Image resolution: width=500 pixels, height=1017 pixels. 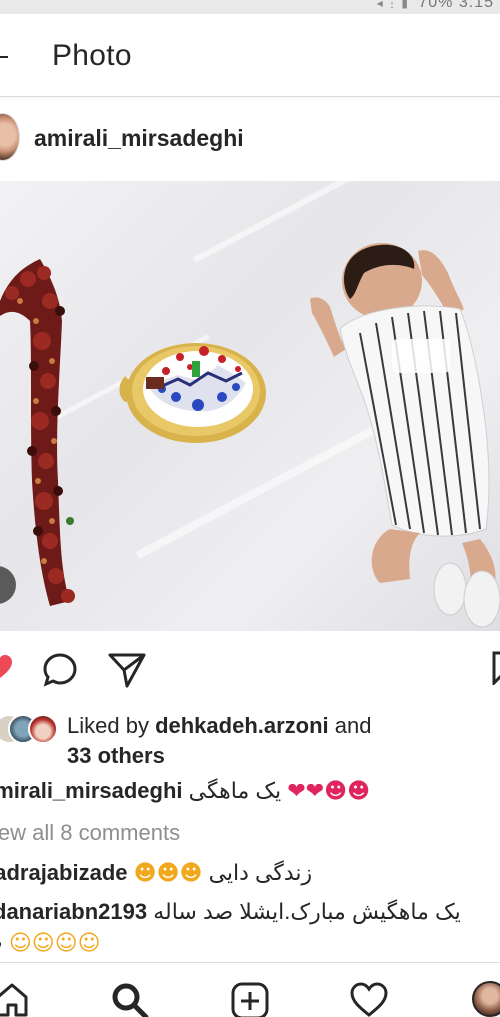 I want to click on comment-item: ب ☺☺☺☺, so click(x=250, y=943).